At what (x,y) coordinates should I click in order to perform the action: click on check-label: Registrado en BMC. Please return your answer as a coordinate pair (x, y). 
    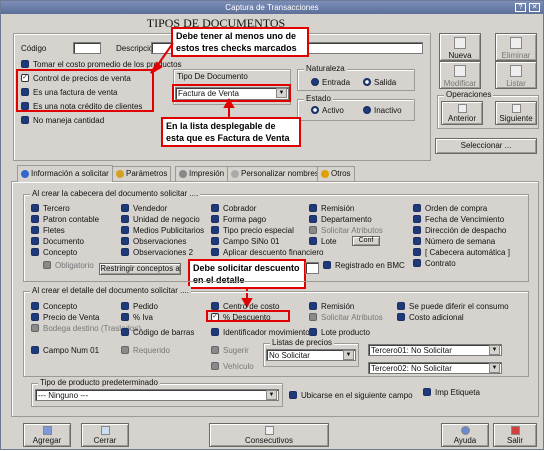
    Looking at the image, I should click on (370, 265).